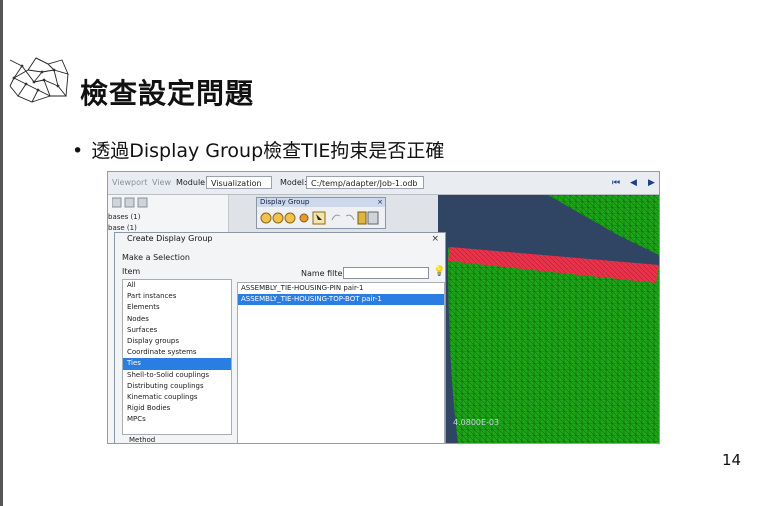 The image size is (760, 506). I want to click on item-option: Surfaces, so click(177, 330).